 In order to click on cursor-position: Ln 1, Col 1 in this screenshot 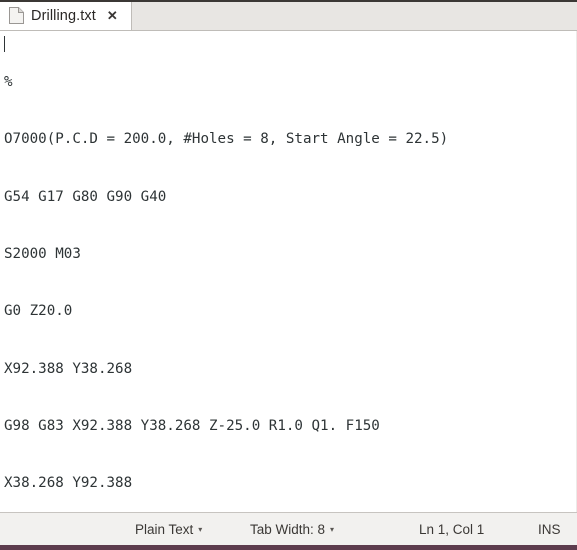, I will do `click(452, 529)`.